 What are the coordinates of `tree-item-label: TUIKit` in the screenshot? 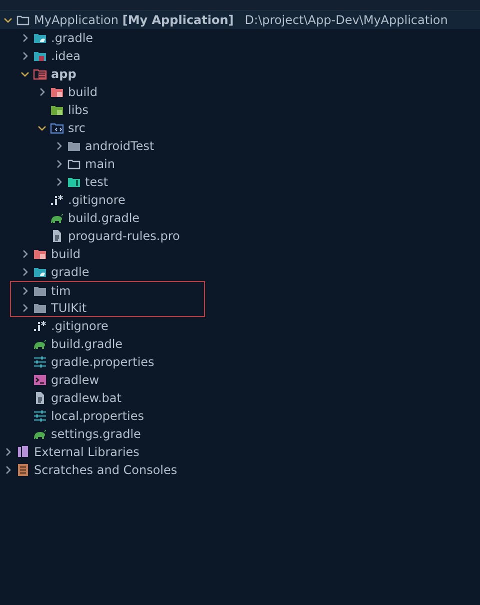 It's located at (69, 307).